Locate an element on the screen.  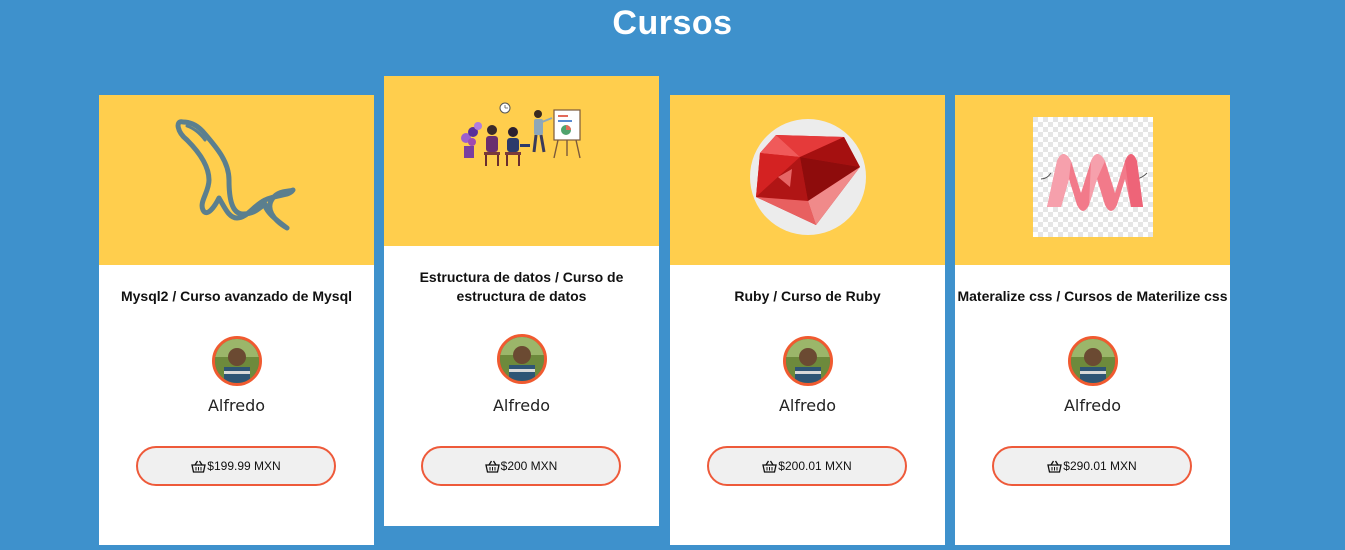
classroom-illustration is located at coordinates (521, 134).